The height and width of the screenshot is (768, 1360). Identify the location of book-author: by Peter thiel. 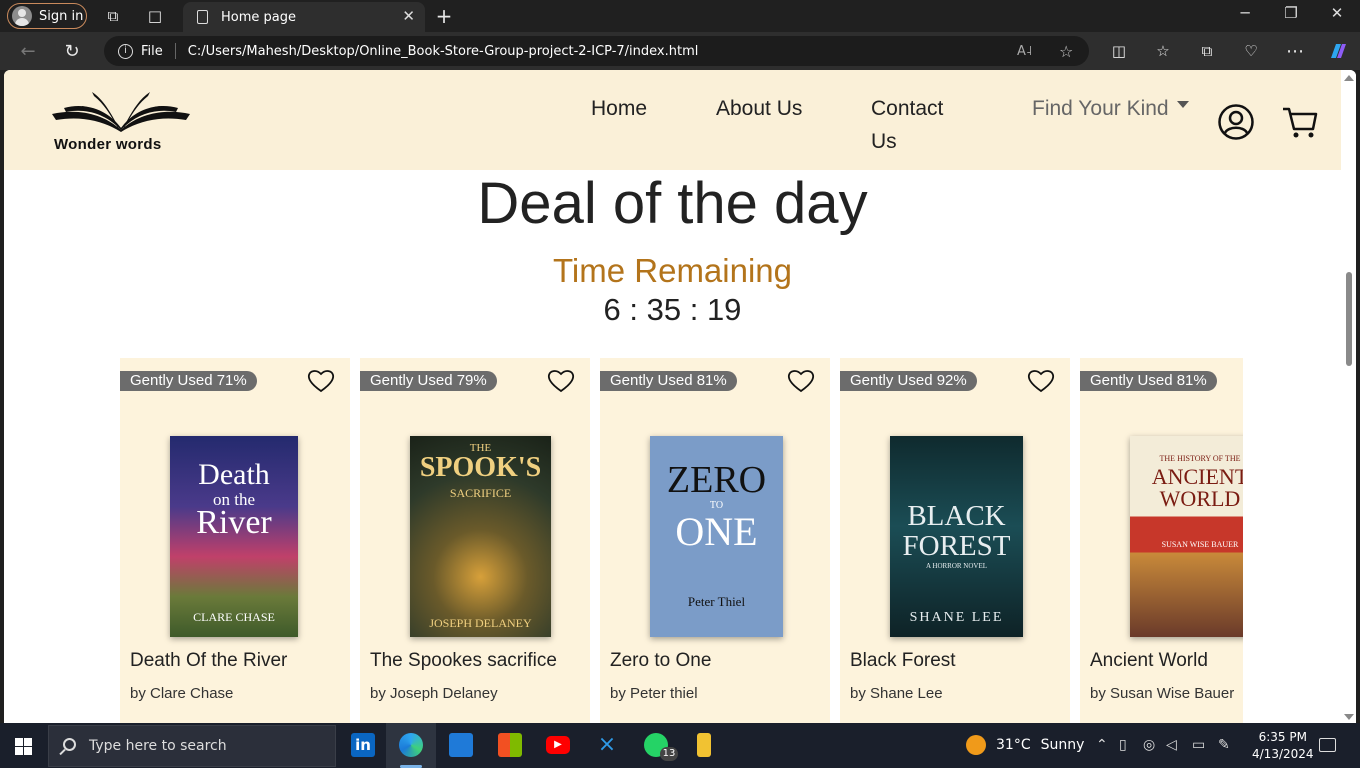
(654, 693).